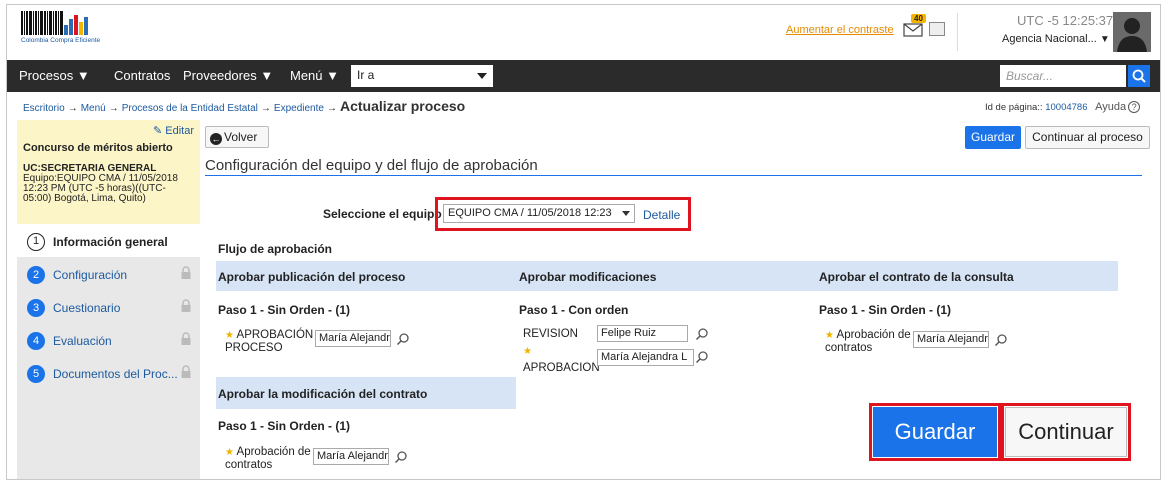 This screenshot has width=1167, height=484. I want to click on step-number: 4, so click(36, 341).